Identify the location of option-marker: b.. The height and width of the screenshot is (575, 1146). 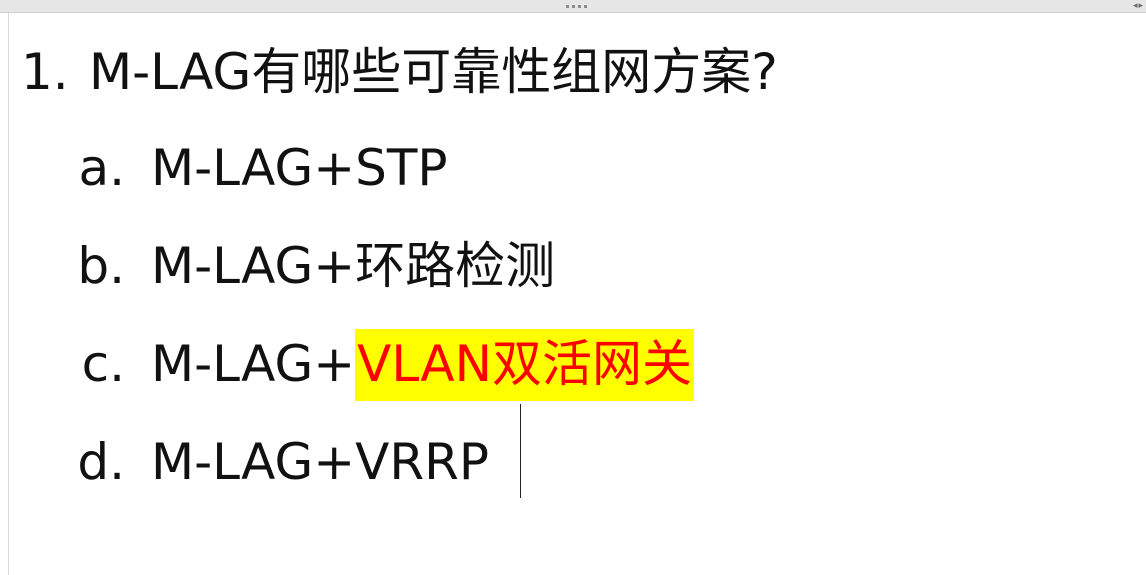
(101, 266).